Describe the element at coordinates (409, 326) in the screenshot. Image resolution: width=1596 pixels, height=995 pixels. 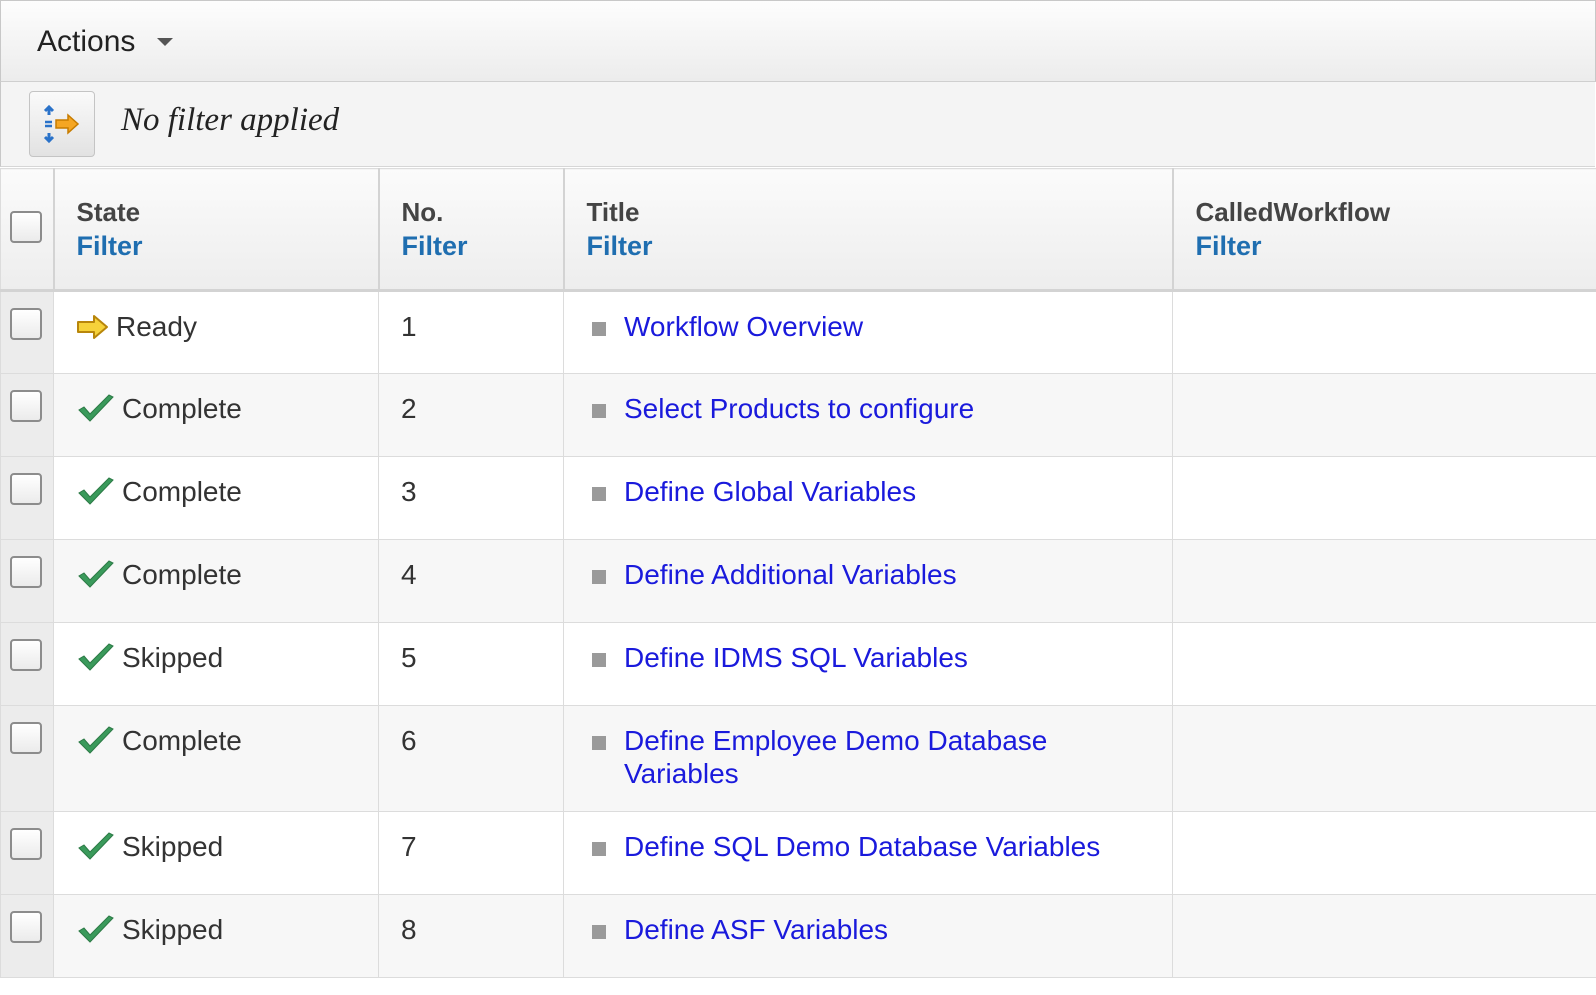
I see `step-number: 1` at that location.